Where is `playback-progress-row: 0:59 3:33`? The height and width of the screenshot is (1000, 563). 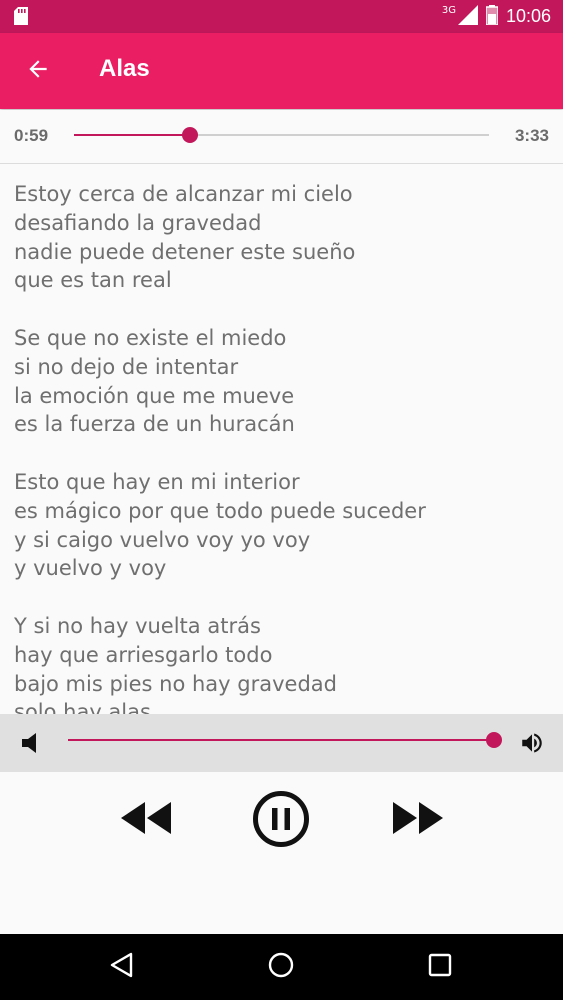
playback-progress-row: 0:59 3:33 is located at coordinates (281, 137).